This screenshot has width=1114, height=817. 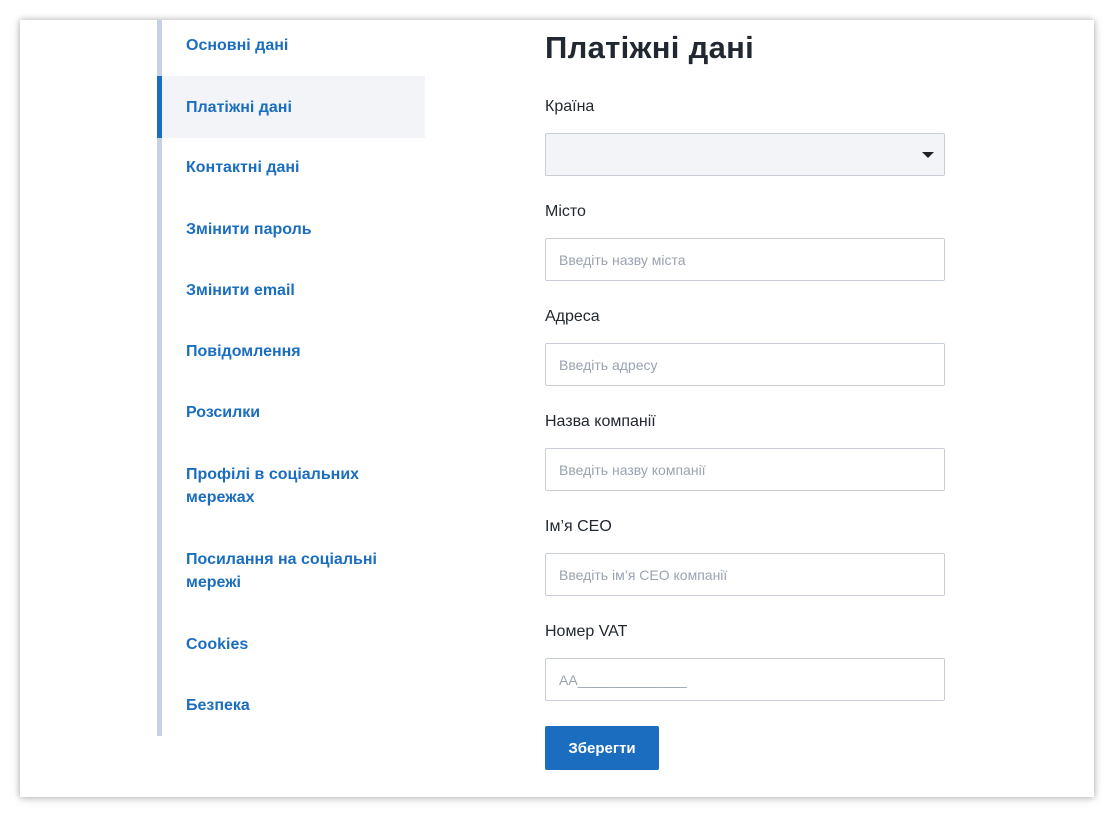 What do you see at coordinates (239, 107) in the screenshot?
I see `sidebar-item-label: Платіжні дані` at bounding box center [239, 107].